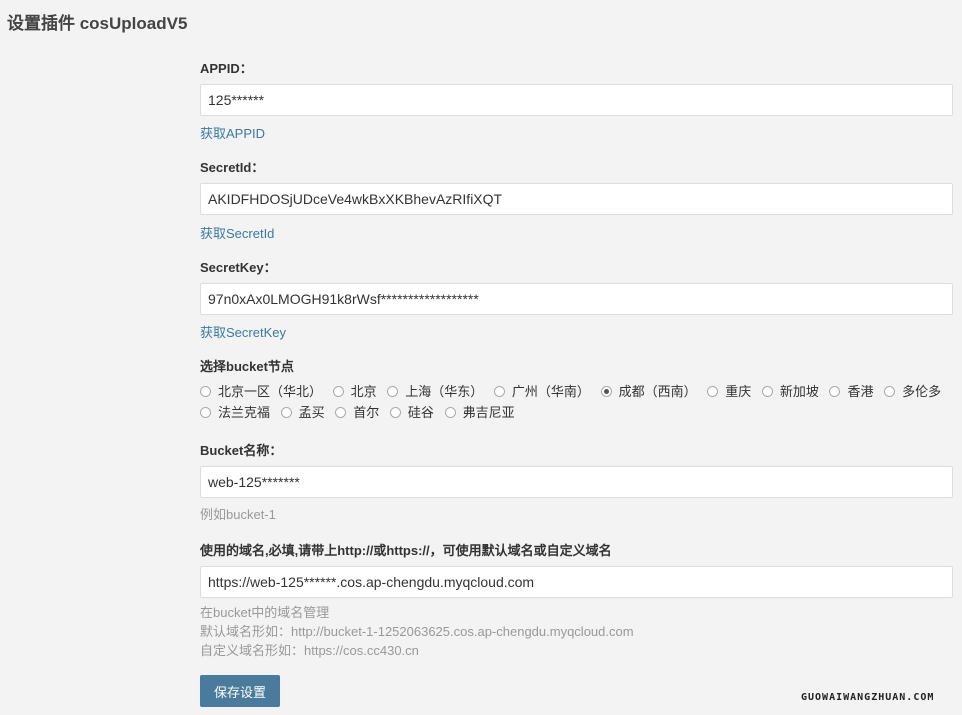 The image size is (962, 715). I want to click on region-option-label: 北京一区（华北）, so click(270, 391).